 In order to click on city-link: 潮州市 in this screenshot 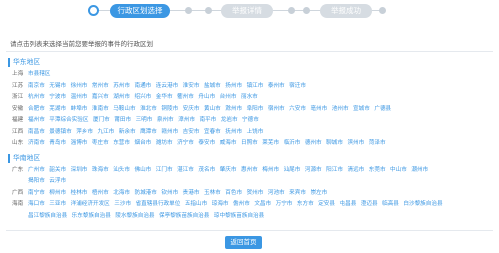, I will do `click(419, 171)`.